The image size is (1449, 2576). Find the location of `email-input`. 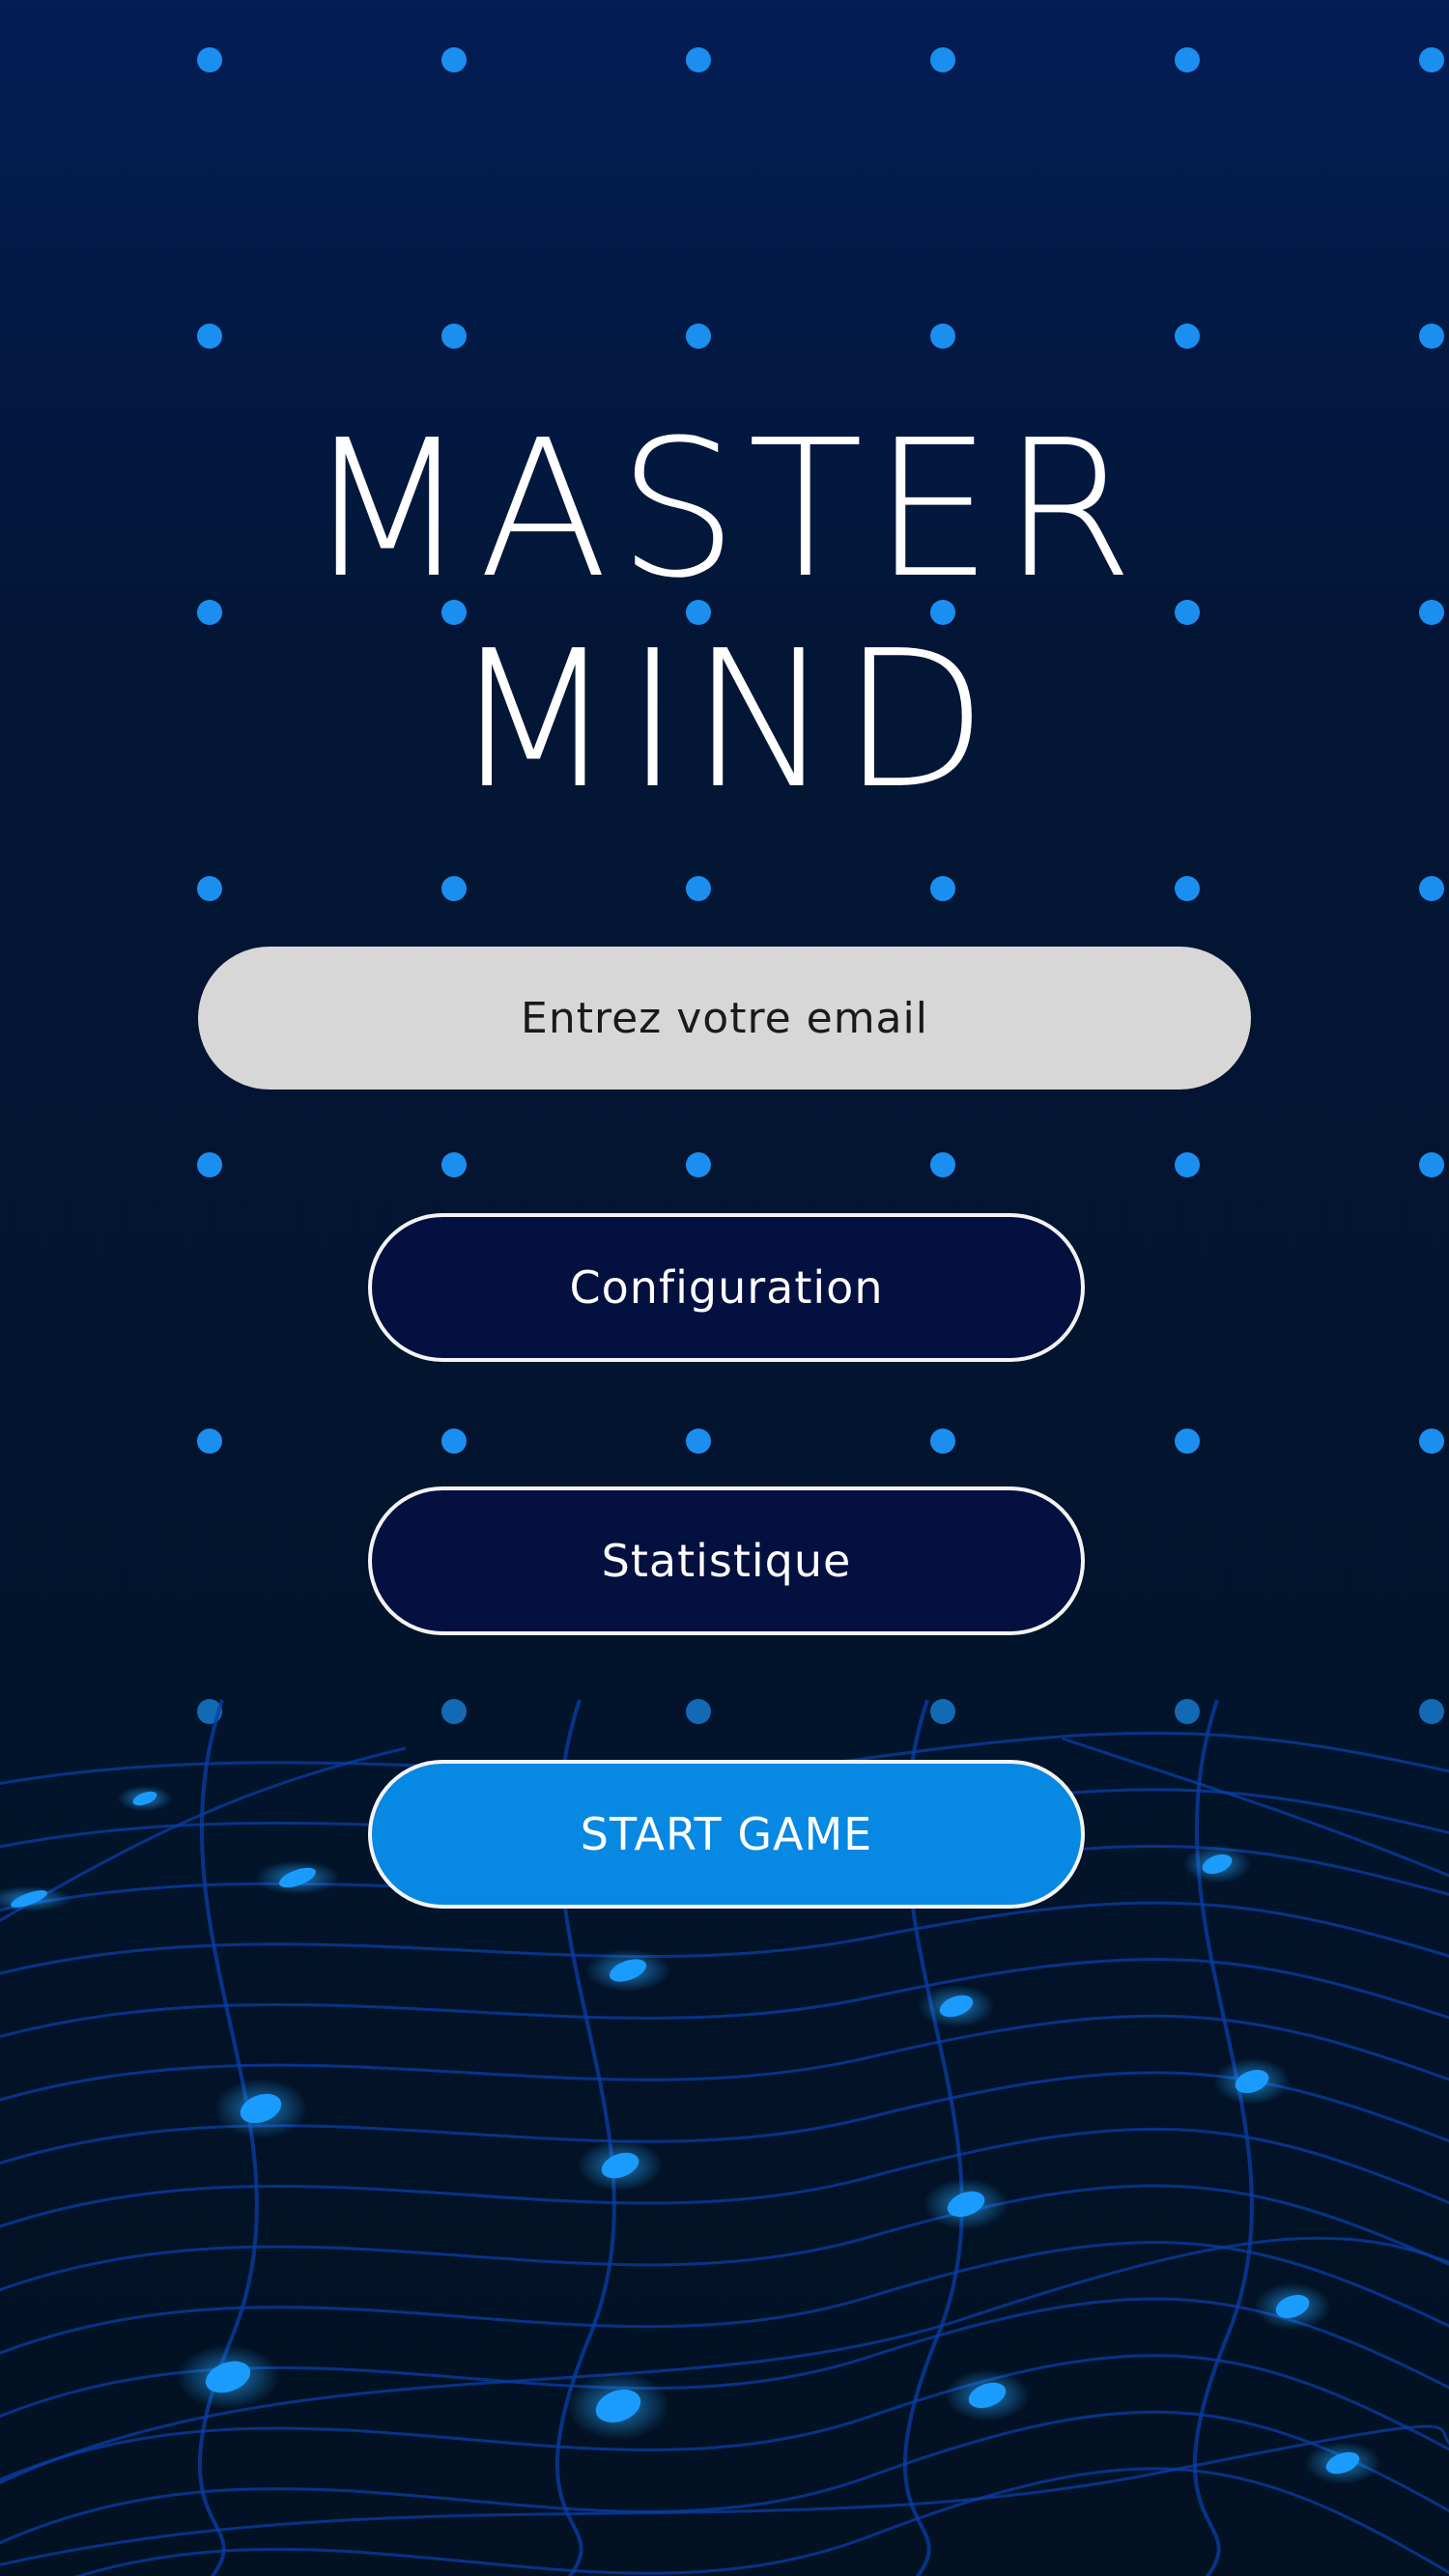

email-input is located at coordinates (724, 1019).